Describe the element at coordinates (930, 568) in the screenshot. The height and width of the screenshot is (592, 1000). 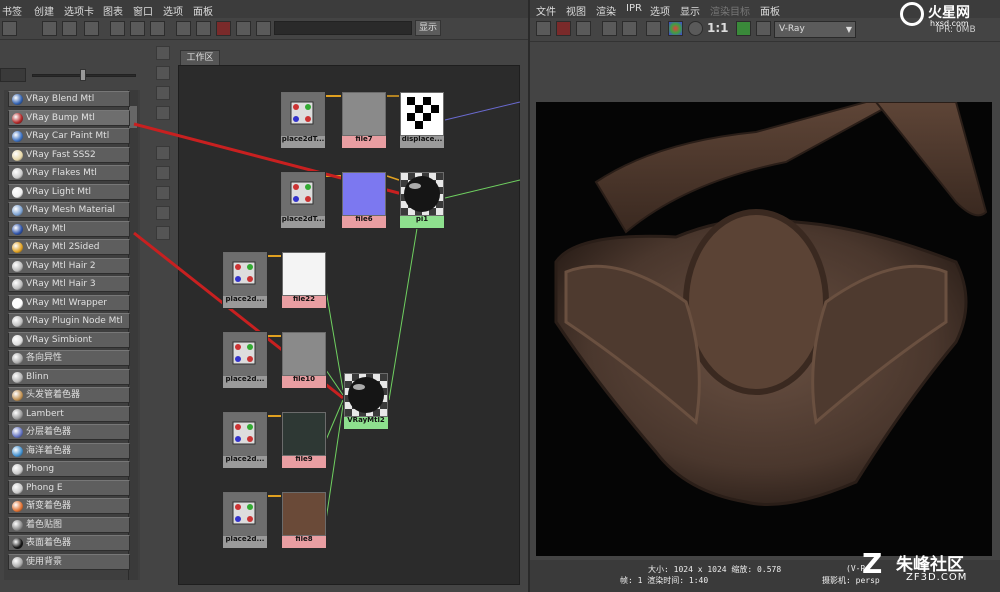
I see `watermark-zf3d: Z 朱峰社区 ZF3D.COM` at that location.